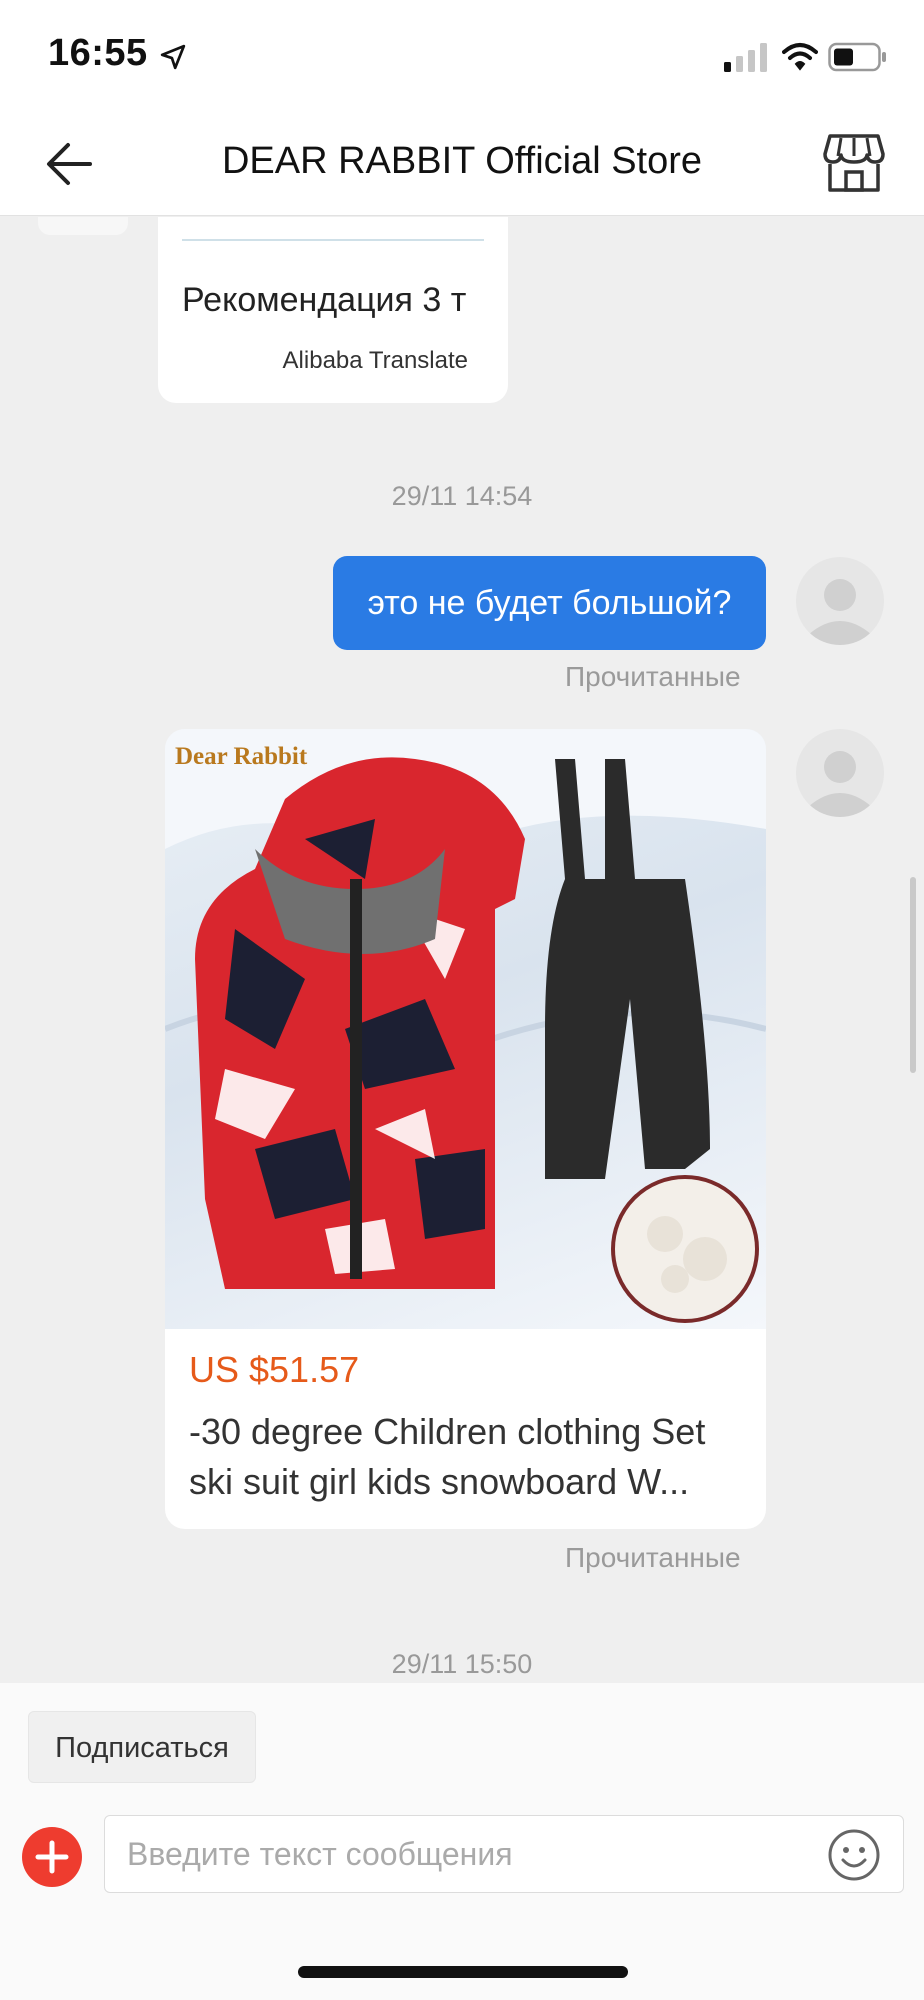 This screenshot has height=2000, width=924. What do you see at coordinates (142, 1747) in the screenshot?
I see `subscribe-button: Подписаться` at bounding box center [142, 1747].